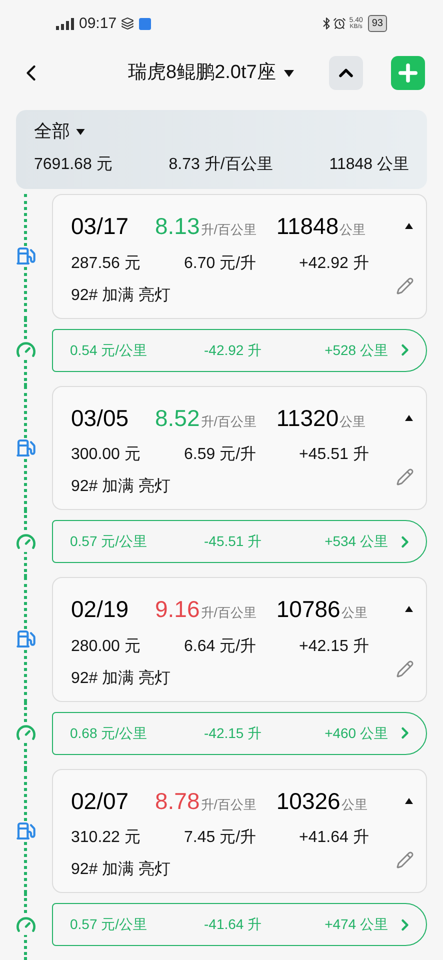 This screenshot has height=960, width=443. What do you see at coordinates (106, 646) in the screenshot?
I see `fuel-cost: 280.00 元` at bounding box center [106, 646].